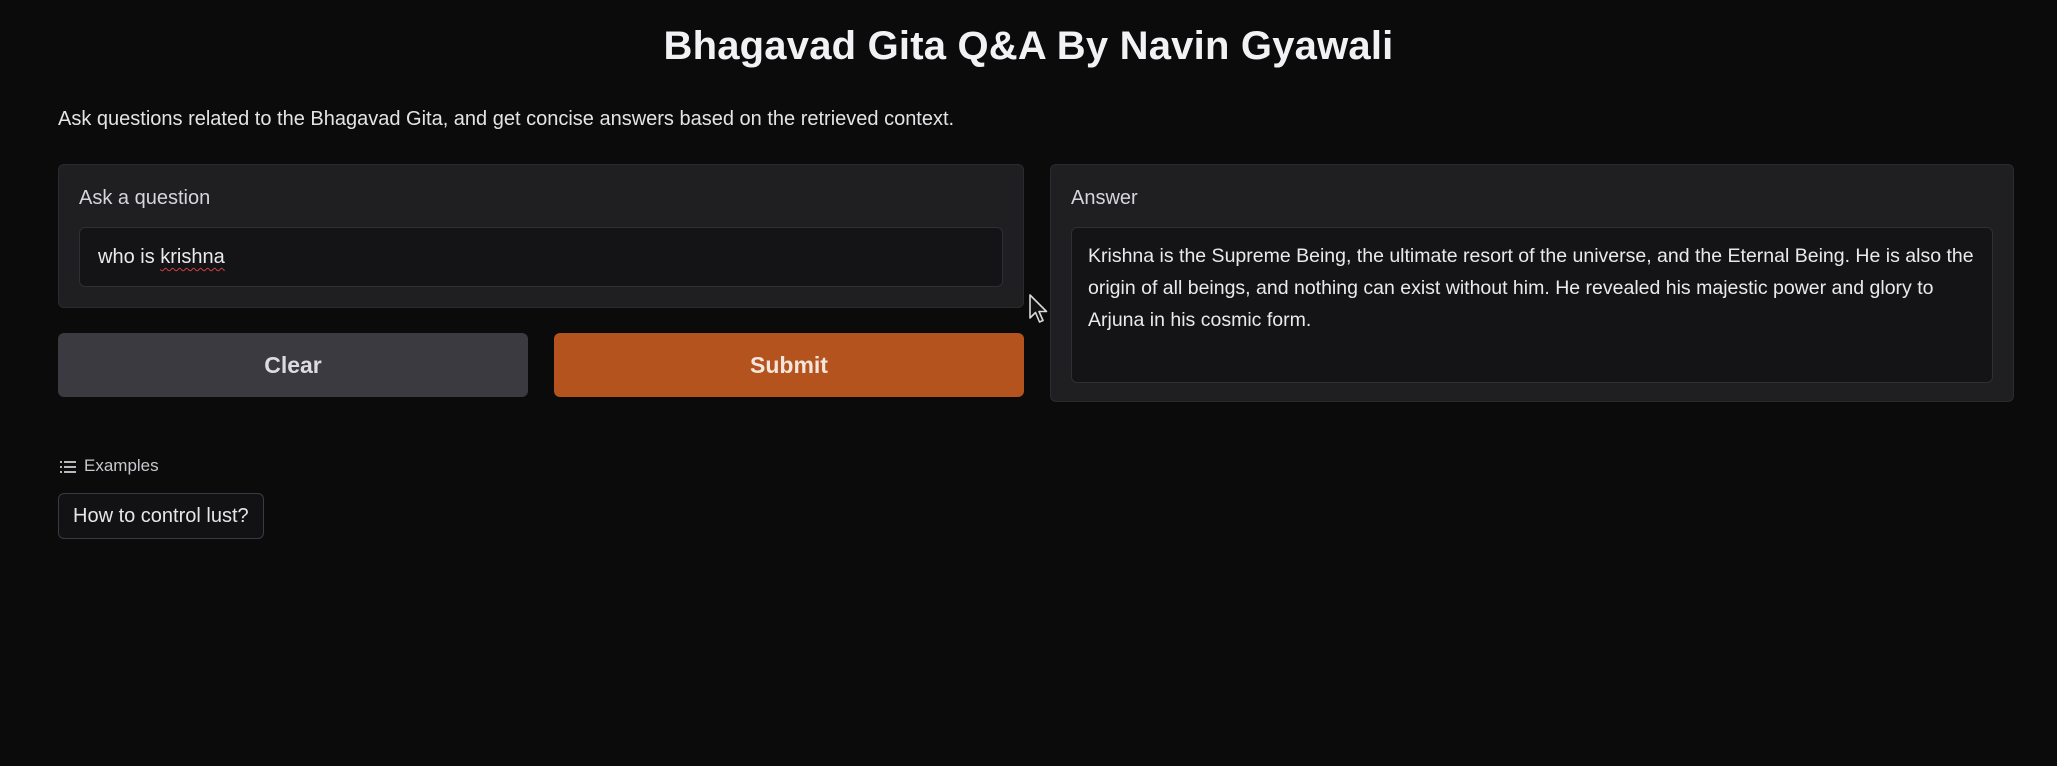 The width and height of the screenshot is (2057, 766). I want to click on question-label: Ask a question, so click(145, 198).